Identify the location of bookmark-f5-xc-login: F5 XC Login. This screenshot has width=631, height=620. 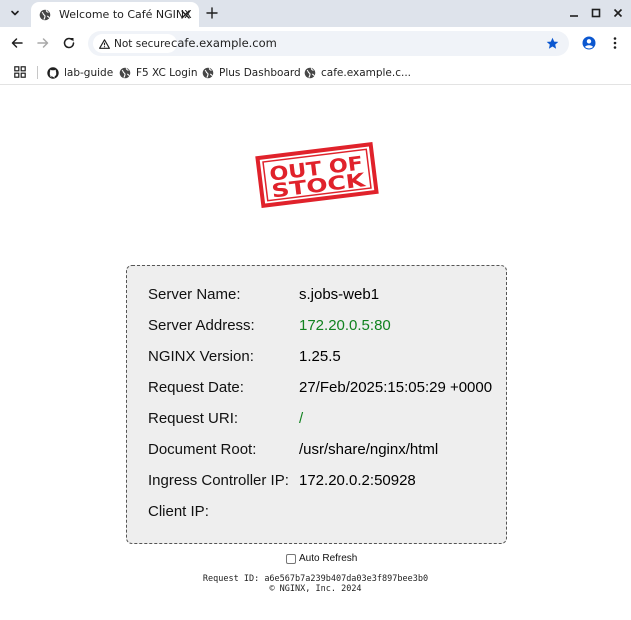
(158, 72).